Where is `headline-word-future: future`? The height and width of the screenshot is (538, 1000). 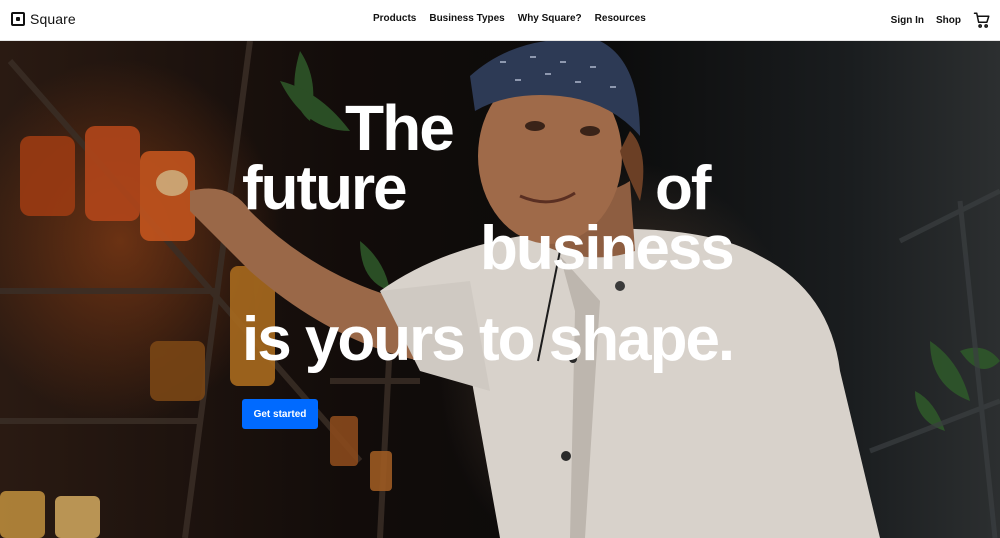
headline-word-future: future is located at coordinates (325, 188).